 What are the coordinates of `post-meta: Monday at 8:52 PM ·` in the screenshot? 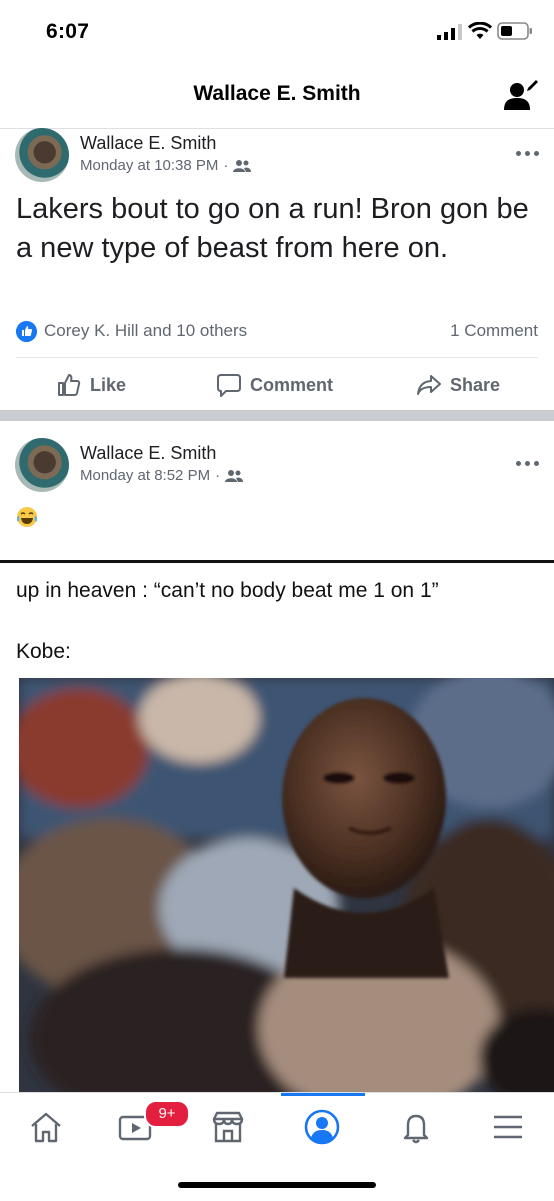 It's located at (162, 475).